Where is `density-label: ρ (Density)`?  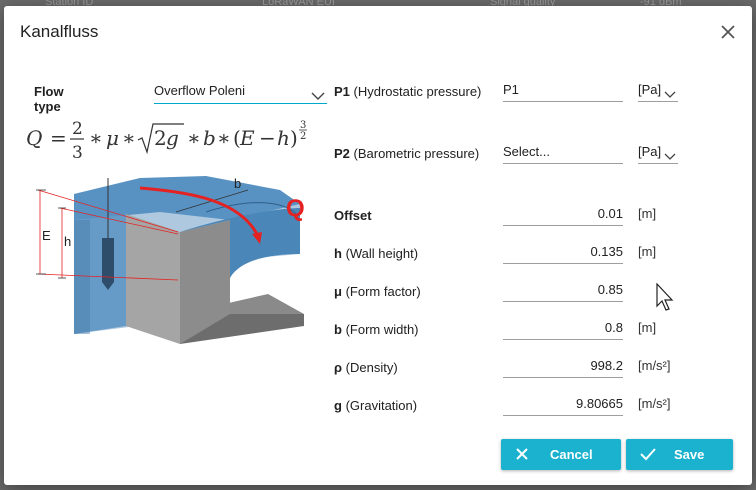 density-label: ρ (Density) is located at coordinates (366, 367).